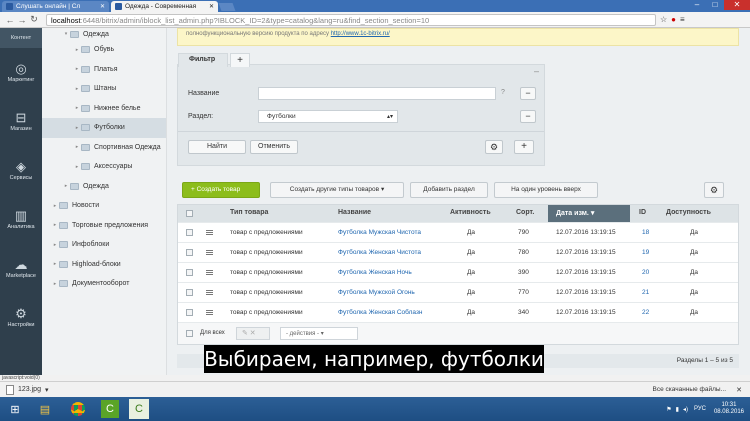  What do you see at coordinates (104, 265) in the screenshot?
I see `tree-item: ▸ Highload-блоки` at bounding box center [104, 265].